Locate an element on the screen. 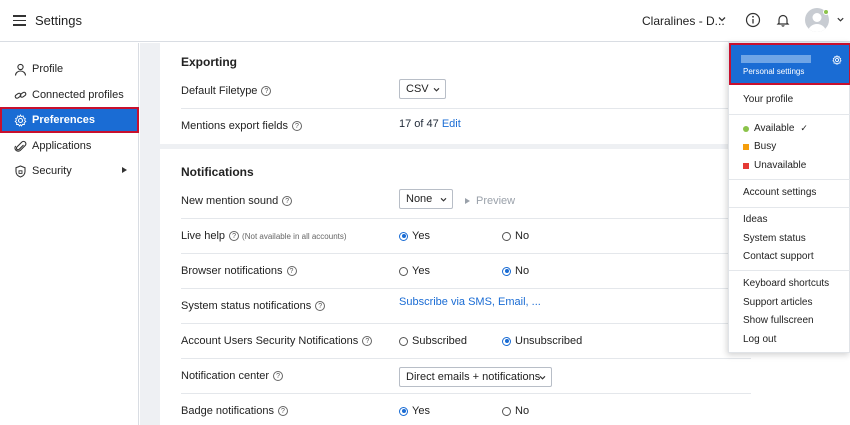 The height and width of the screenshot is (425, 850). page-title: Settings is located at coordinates (58, 20).